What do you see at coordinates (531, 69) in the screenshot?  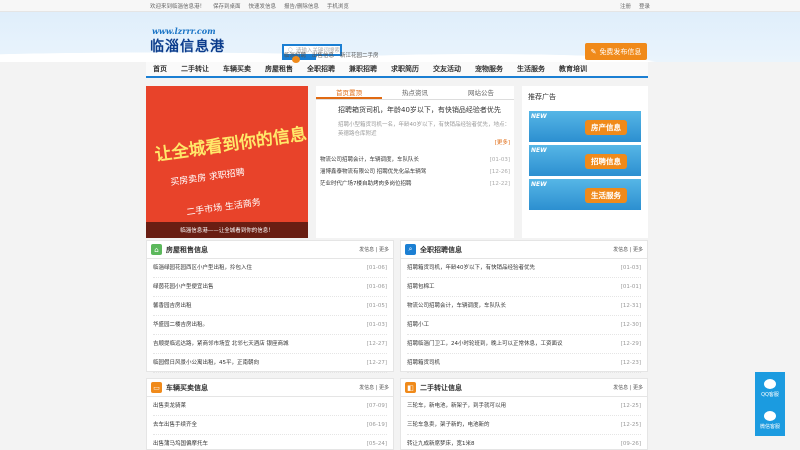 I see `nav-life: 生活服务` at bounding box center [531, 69].